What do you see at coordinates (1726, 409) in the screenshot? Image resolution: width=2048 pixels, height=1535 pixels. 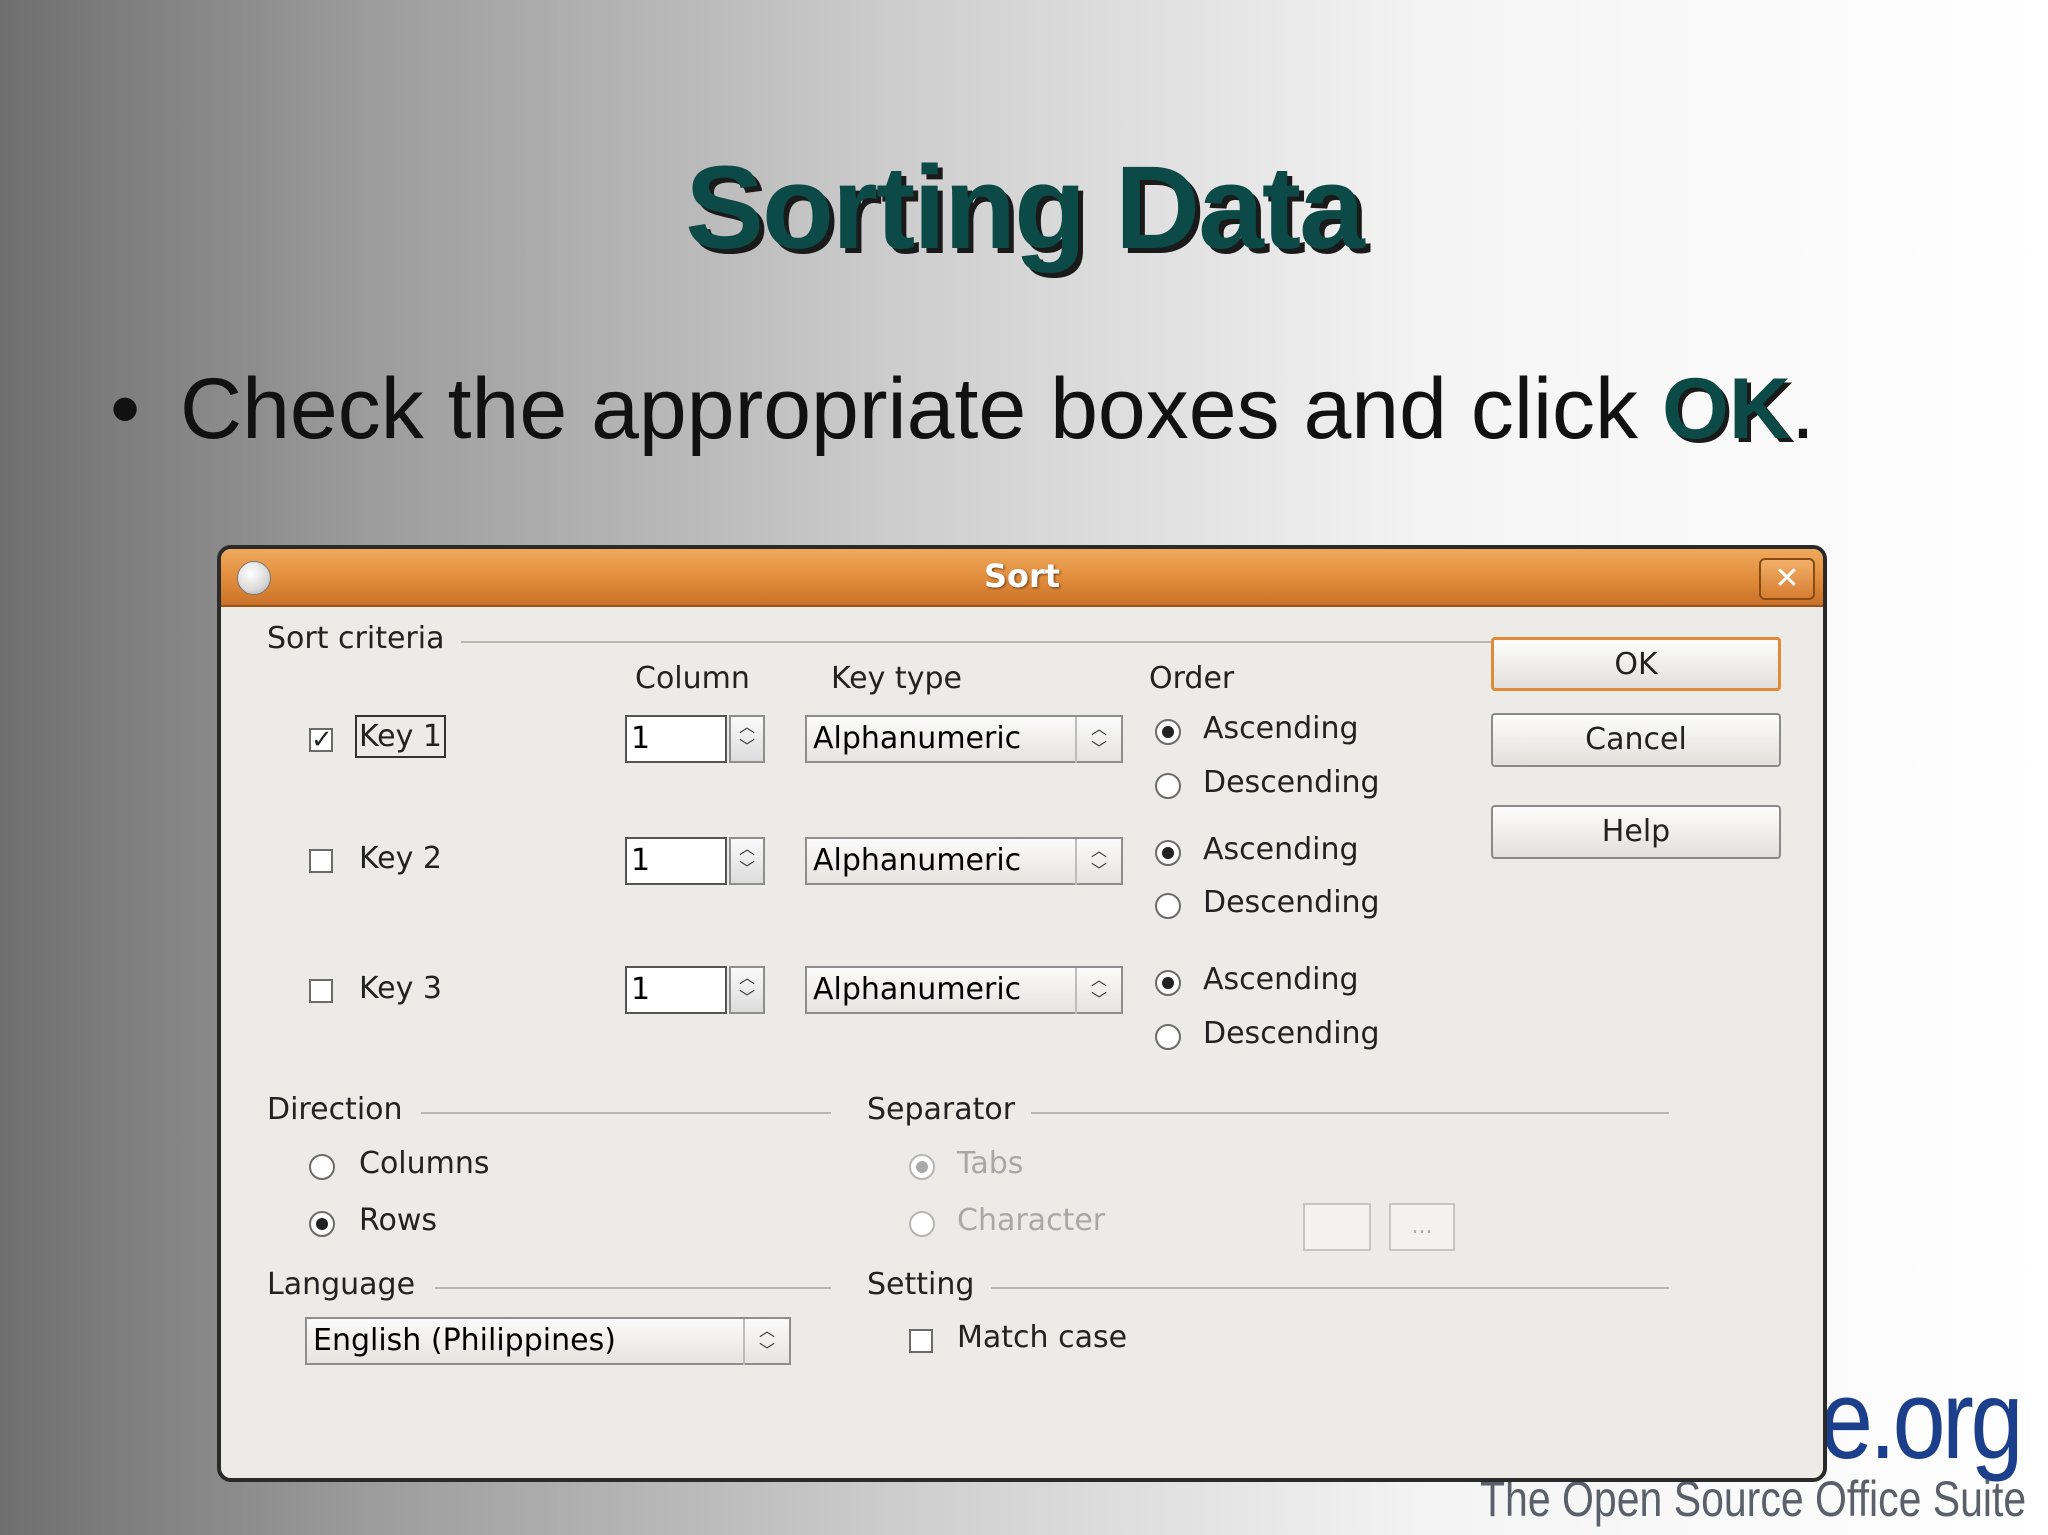 I see `bullet-ok-emphasis: OK` at bounding box center [1726, 409].